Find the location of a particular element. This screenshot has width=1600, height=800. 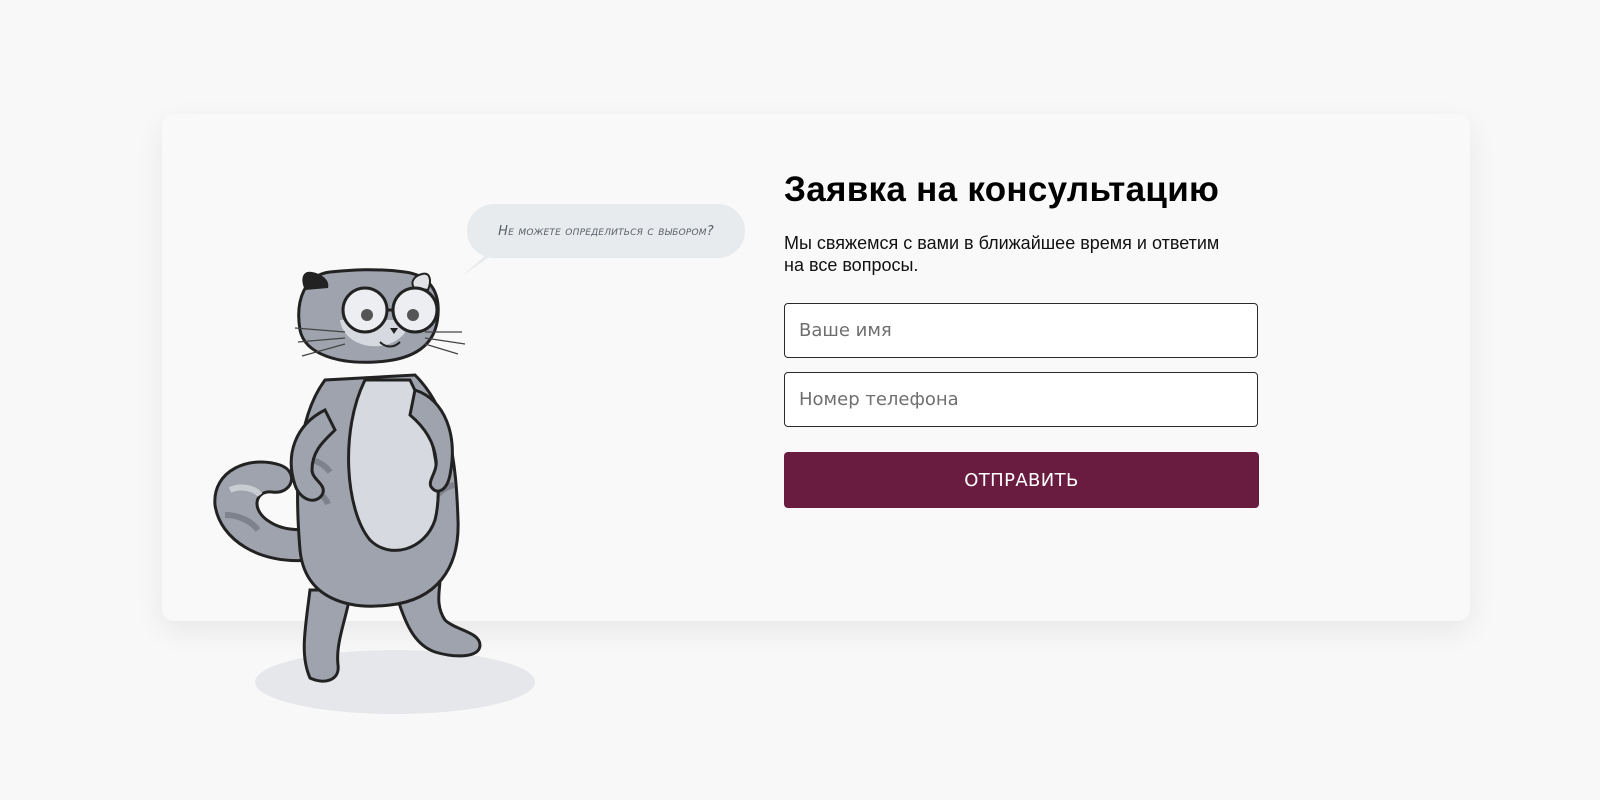

submit-button: ОТПРАВИТЬ is located at coordinates (1021, 480).